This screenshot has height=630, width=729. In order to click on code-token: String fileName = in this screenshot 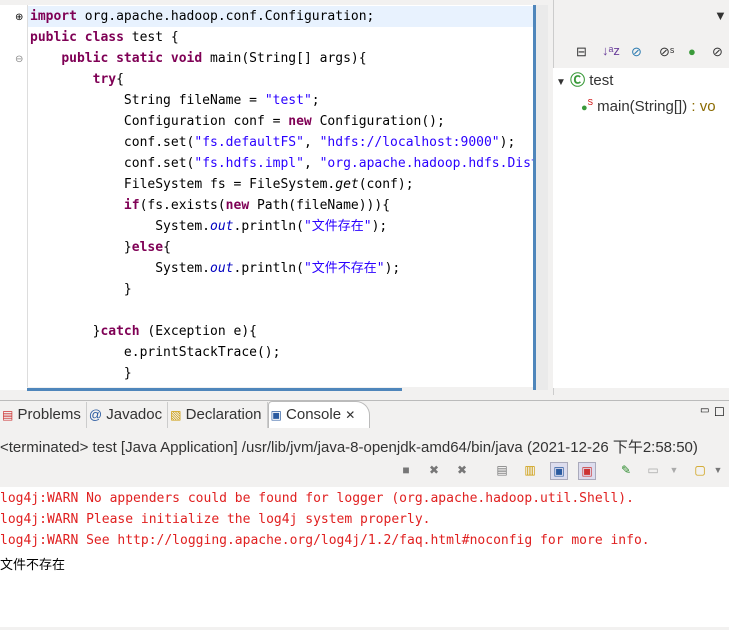, I will do `click(147, 100)`.